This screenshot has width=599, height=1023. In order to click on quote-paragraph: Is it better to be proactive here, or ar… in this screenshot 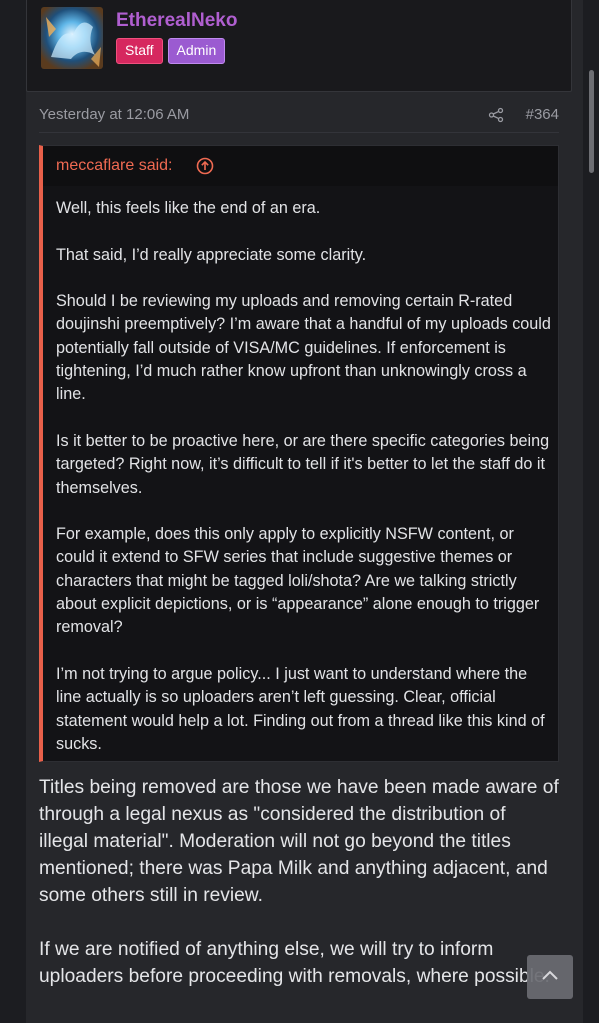, I will do `click(303, 464)`.